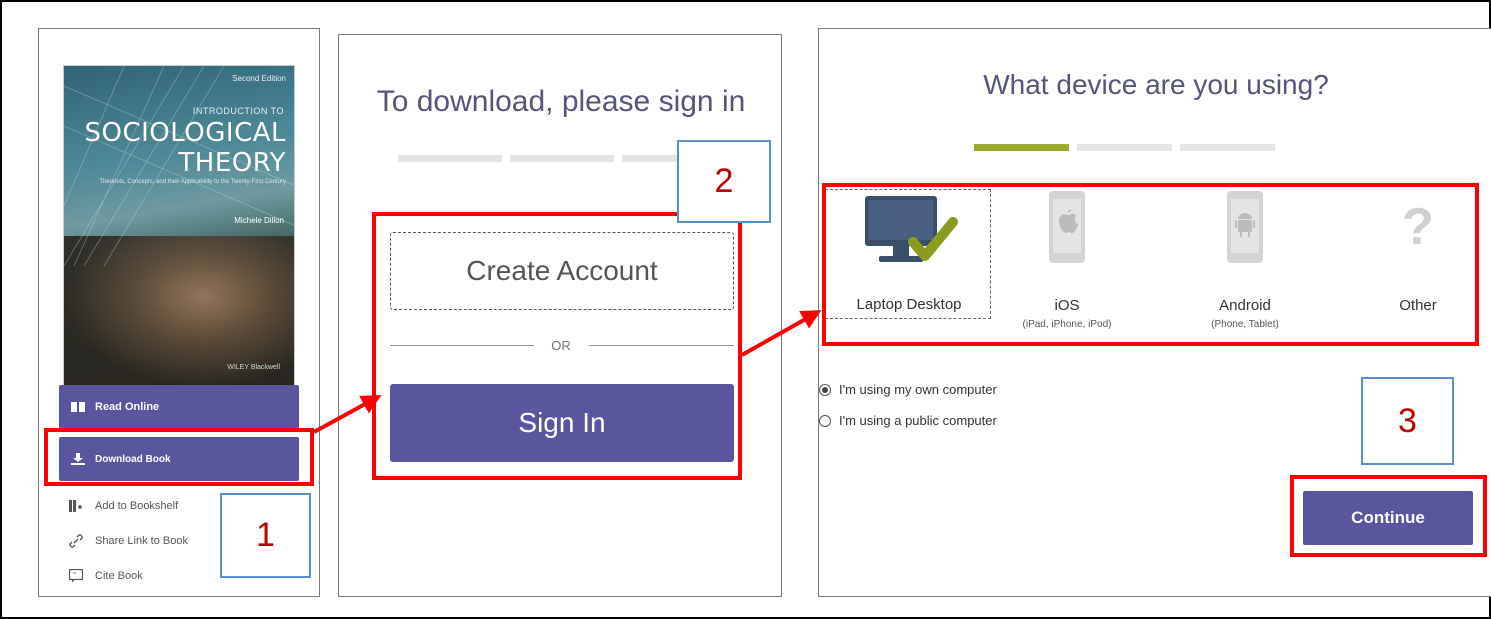  What do you see at coordinates (918, 389) in the screenshot?
I see `radio-own-computer-label: I'm using my own computer` at bounding box center [918, 389].